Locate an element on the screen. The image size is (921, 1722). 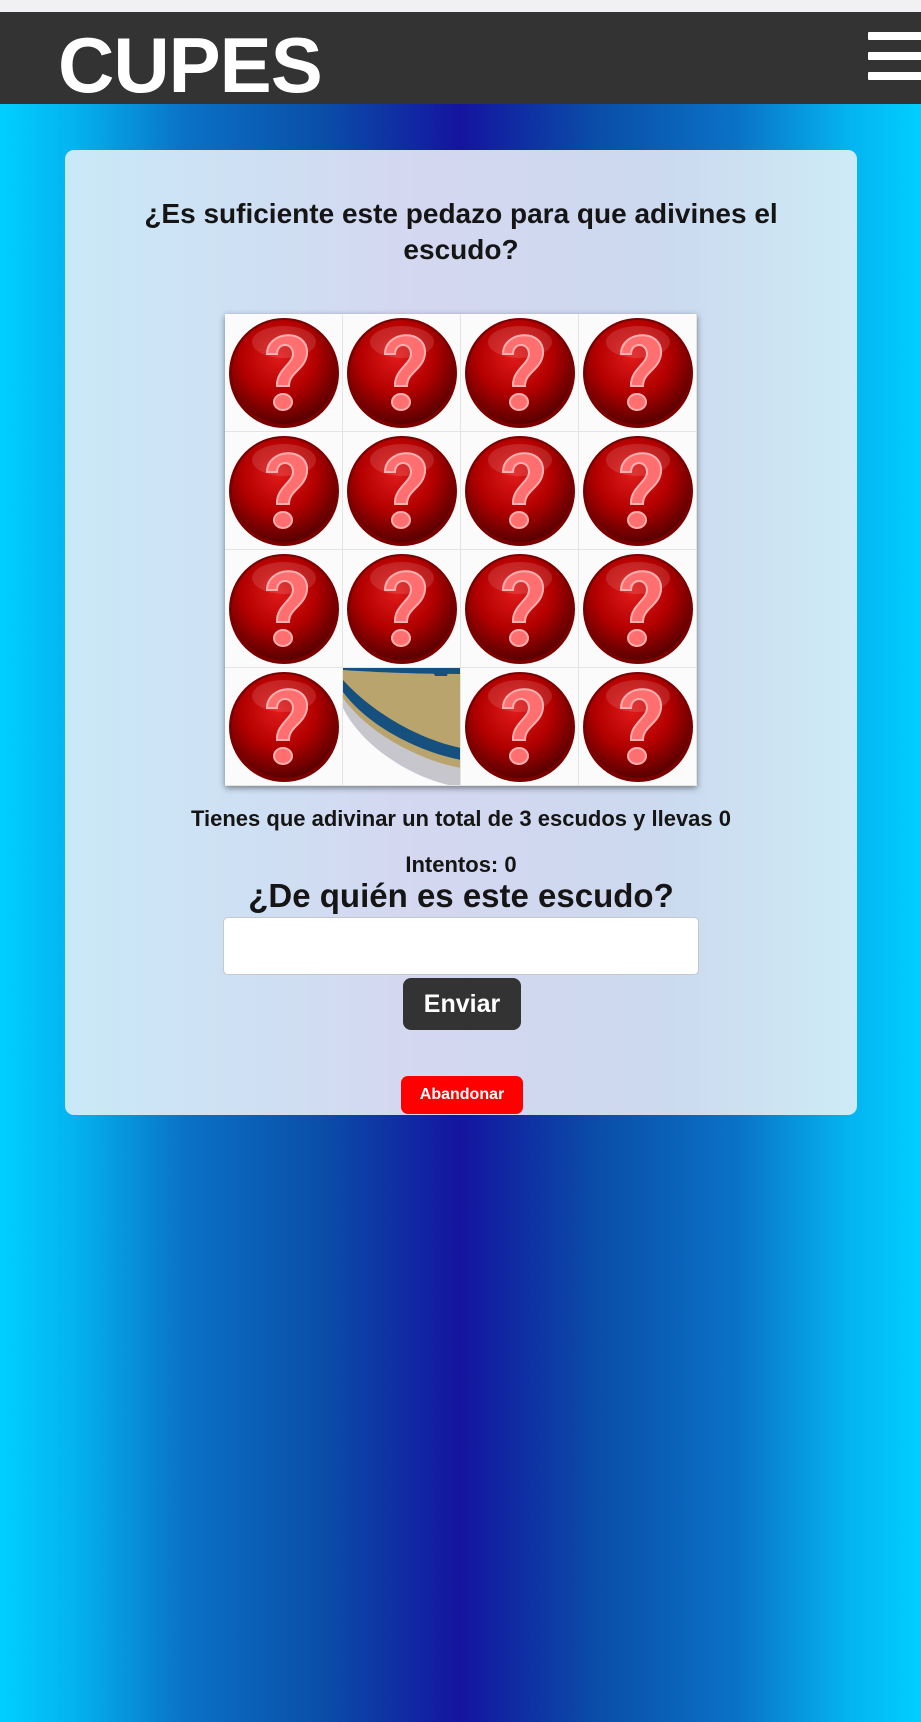
answer-input is located at coordinates (461, 946).